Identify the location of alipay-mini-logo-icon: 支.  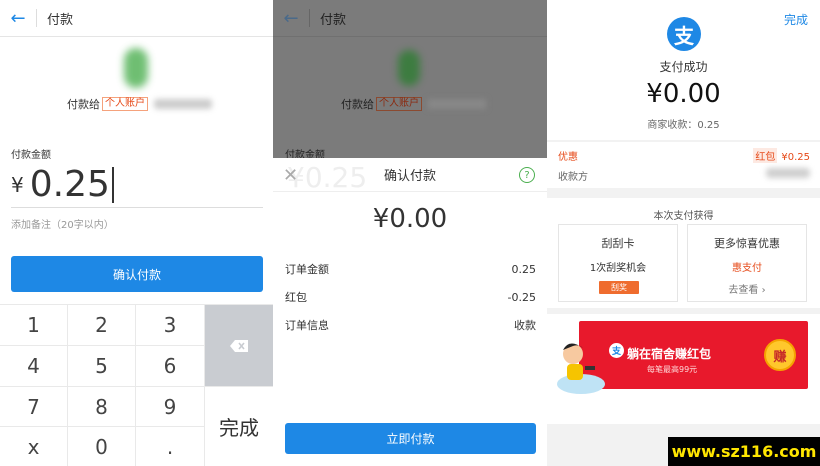
(616, 350).